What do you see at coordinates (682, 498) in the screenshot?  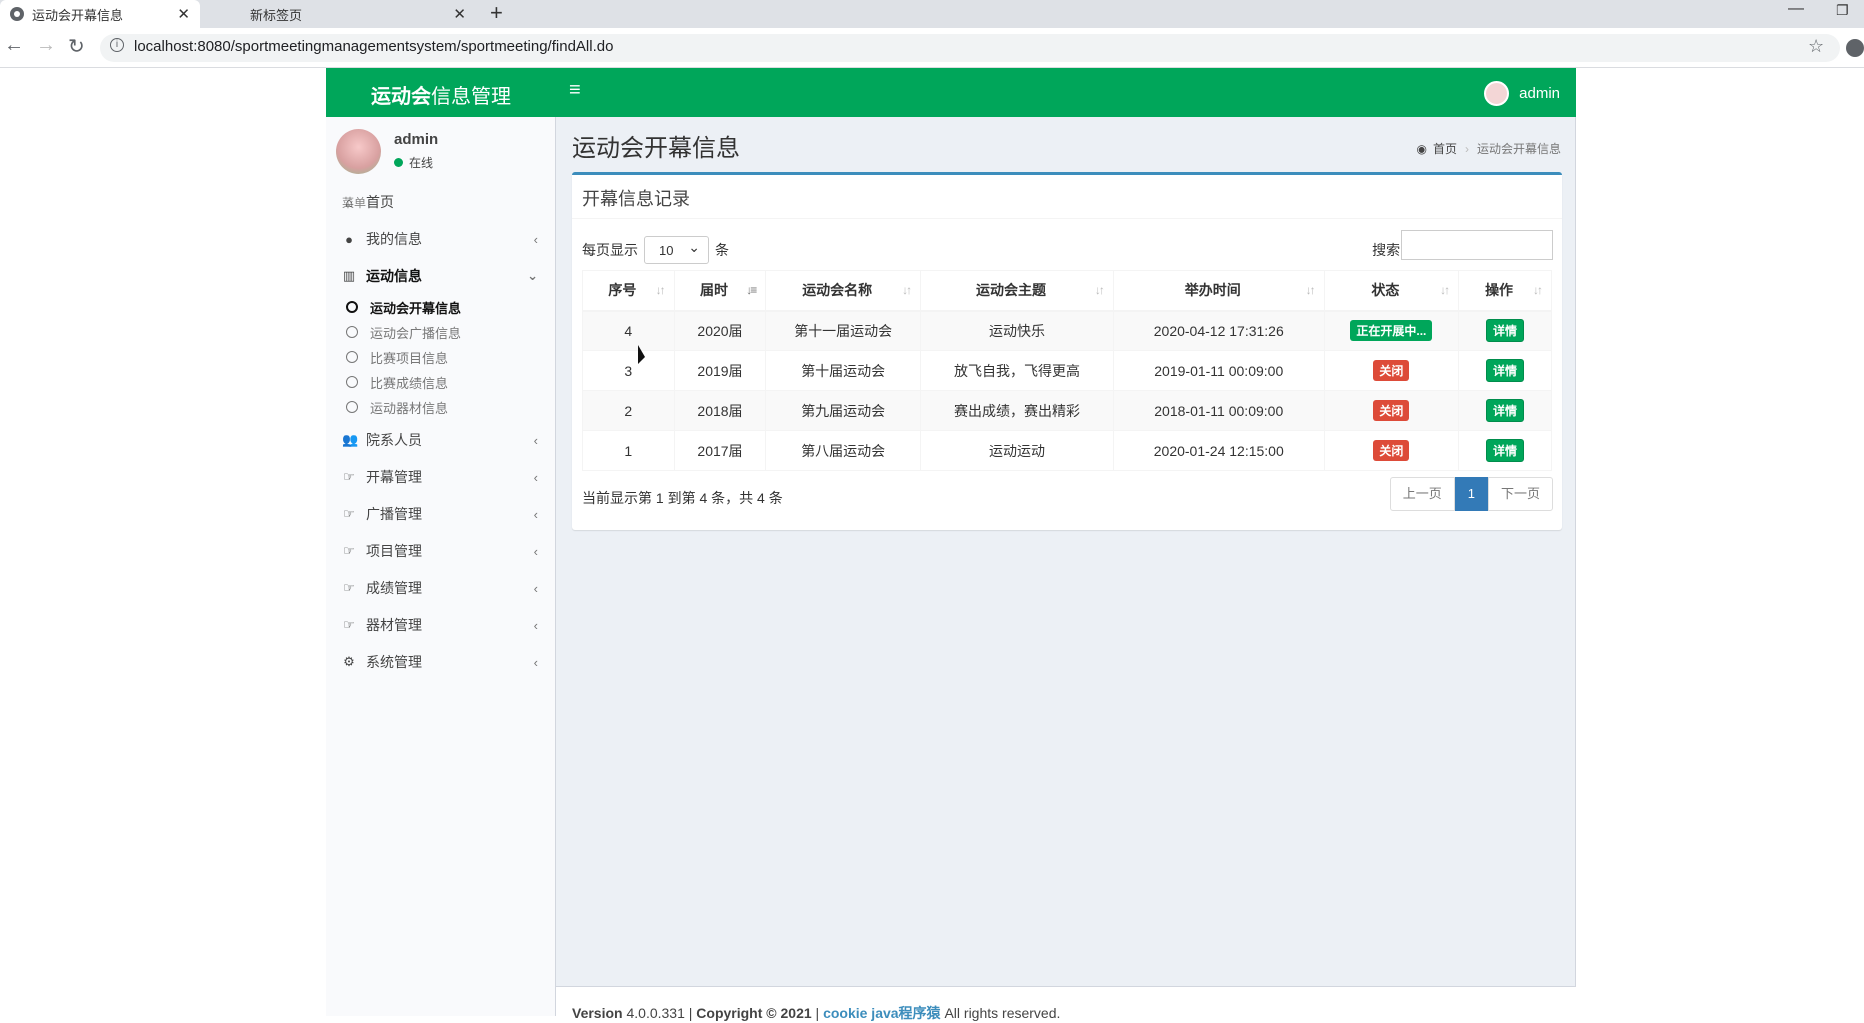 I see `table-info: 当前显示第 1 到第 4 条，共 4 条` at bounding box center [682, 498].